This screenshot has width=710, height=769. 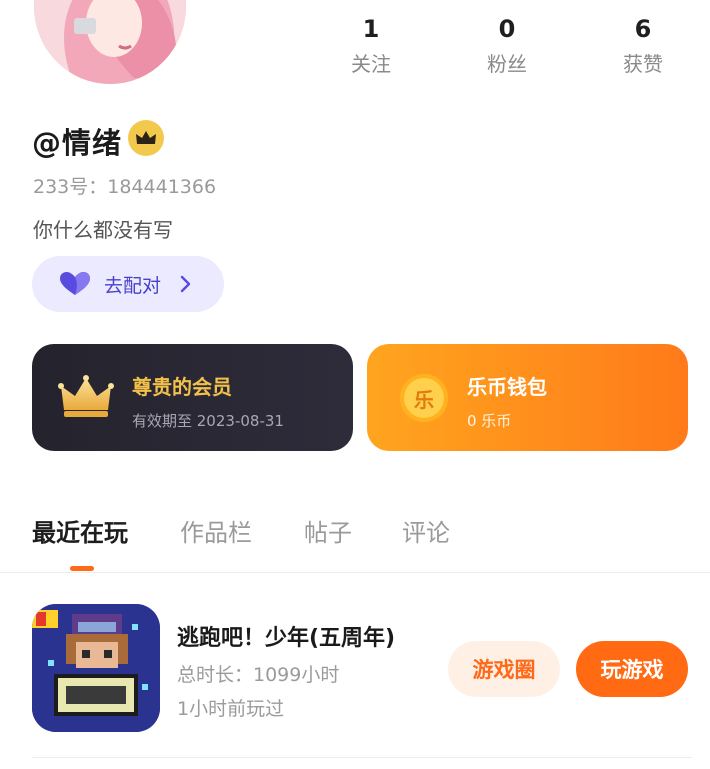 I want to click on stat-followers: 0 粉丝, so click(x=507, y=46).